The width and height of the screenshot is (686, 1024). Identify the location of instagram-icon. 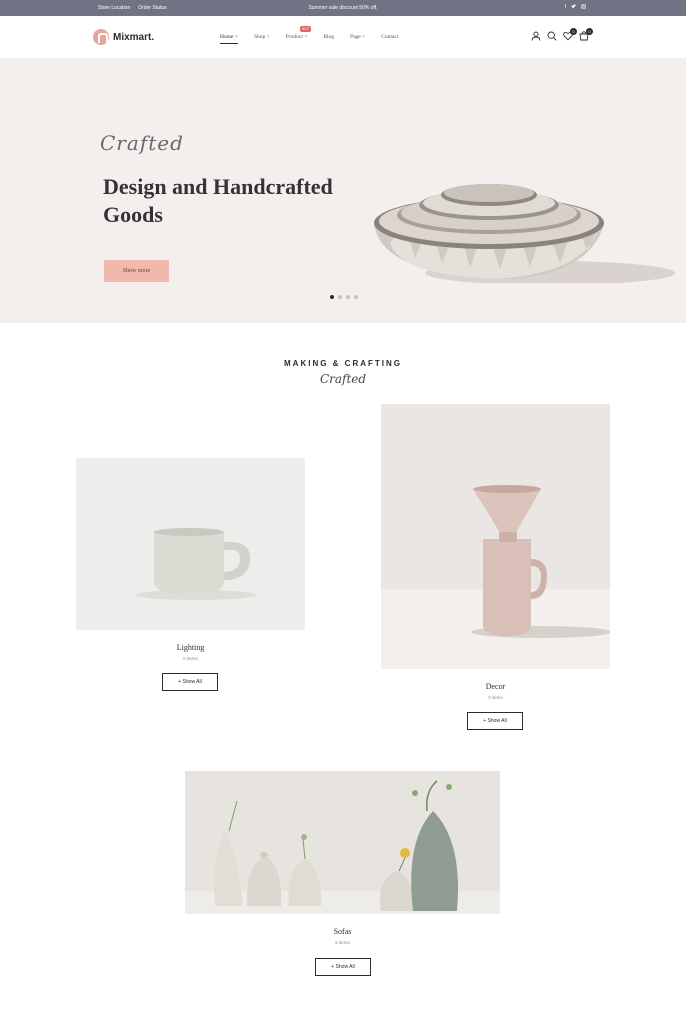
(583, 7).